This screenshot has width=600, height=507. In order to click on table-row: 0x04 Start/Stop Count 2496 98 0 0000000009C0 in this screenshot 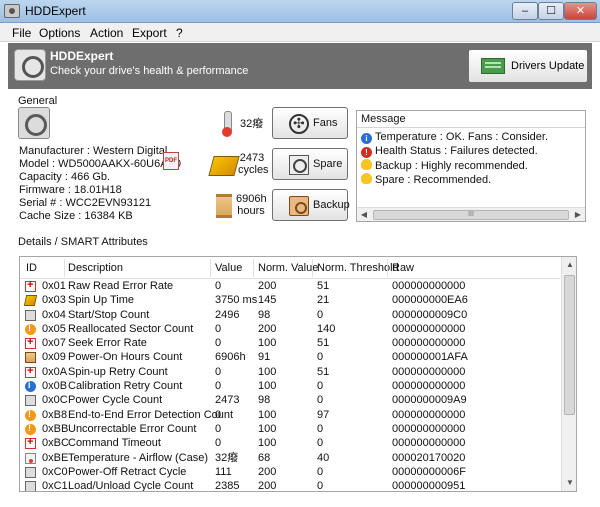, I will do `click(290, 315)`.